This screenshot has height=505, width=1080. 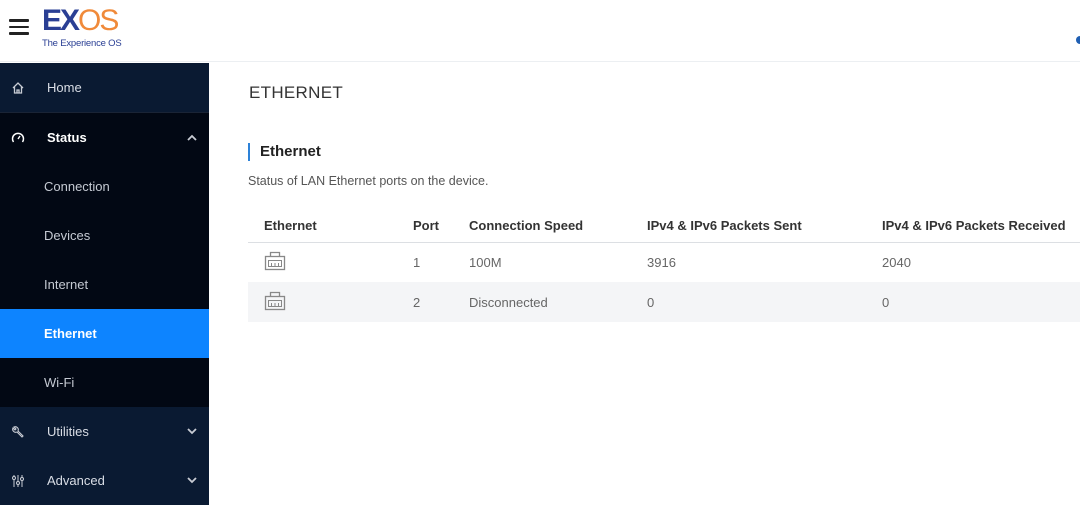 I want to click on menu-icon, so click(x=19, y=28).